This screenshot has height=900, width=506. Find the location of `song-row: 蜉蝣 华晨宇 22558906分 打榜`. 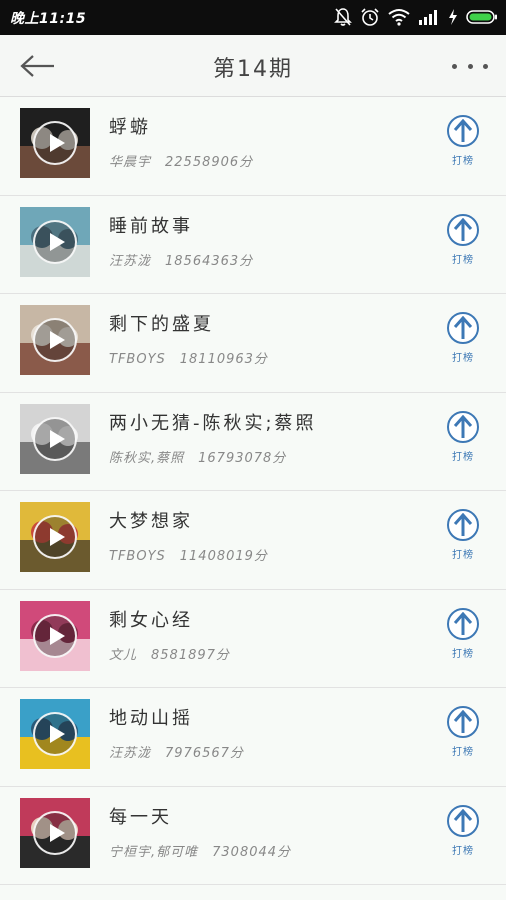

song-row: 蜉蝣 华晨宇 22558906分 打榜 is located at coordinates (253, 146).